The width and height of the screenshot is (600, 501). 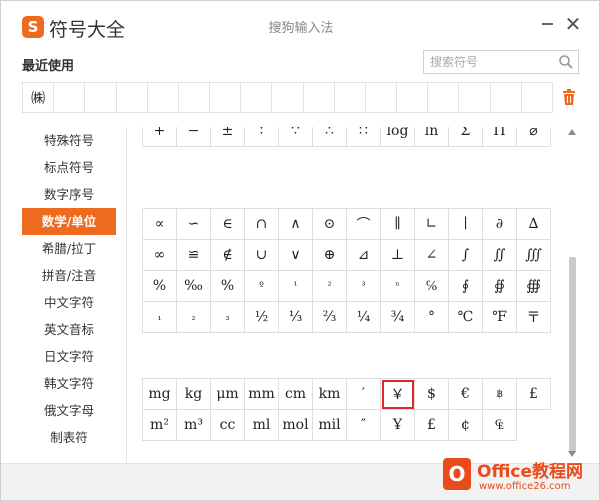 I want to click on symbol-cell: ∯, so click(x=500, y=286).